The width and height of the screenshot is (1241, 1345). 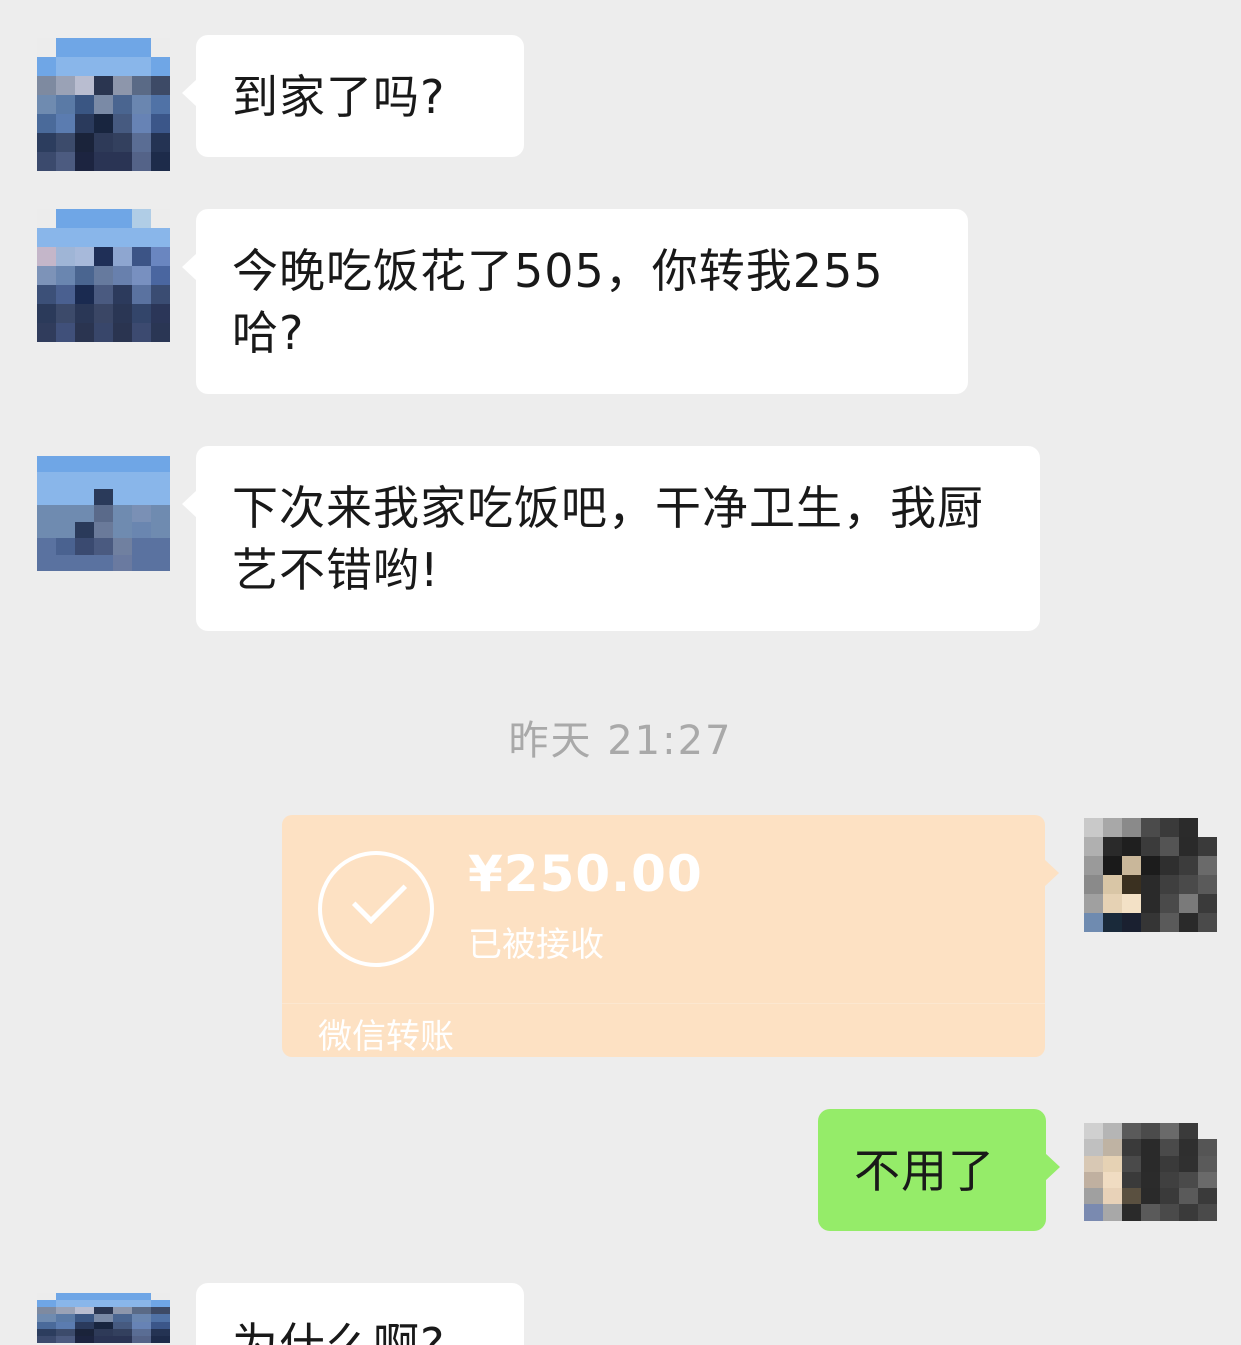 I want to click on transfer-divider, so click(x=663, y=1003).